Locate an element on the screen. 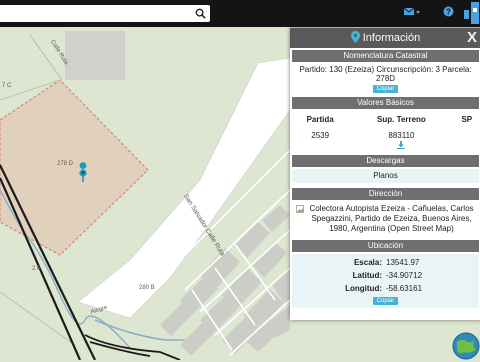 The width and height of the screenshot is (480, 362). download-icon is located at coordinates (401, 145).